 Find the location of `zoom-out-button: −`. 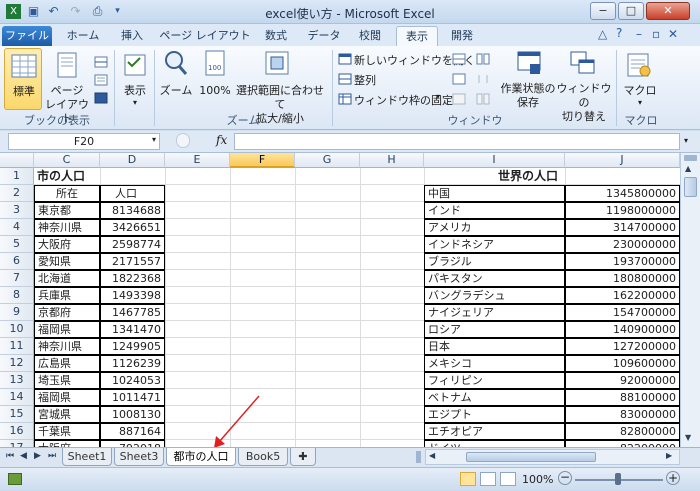

zoom-out-button: − is located at coordinates (565, 478).